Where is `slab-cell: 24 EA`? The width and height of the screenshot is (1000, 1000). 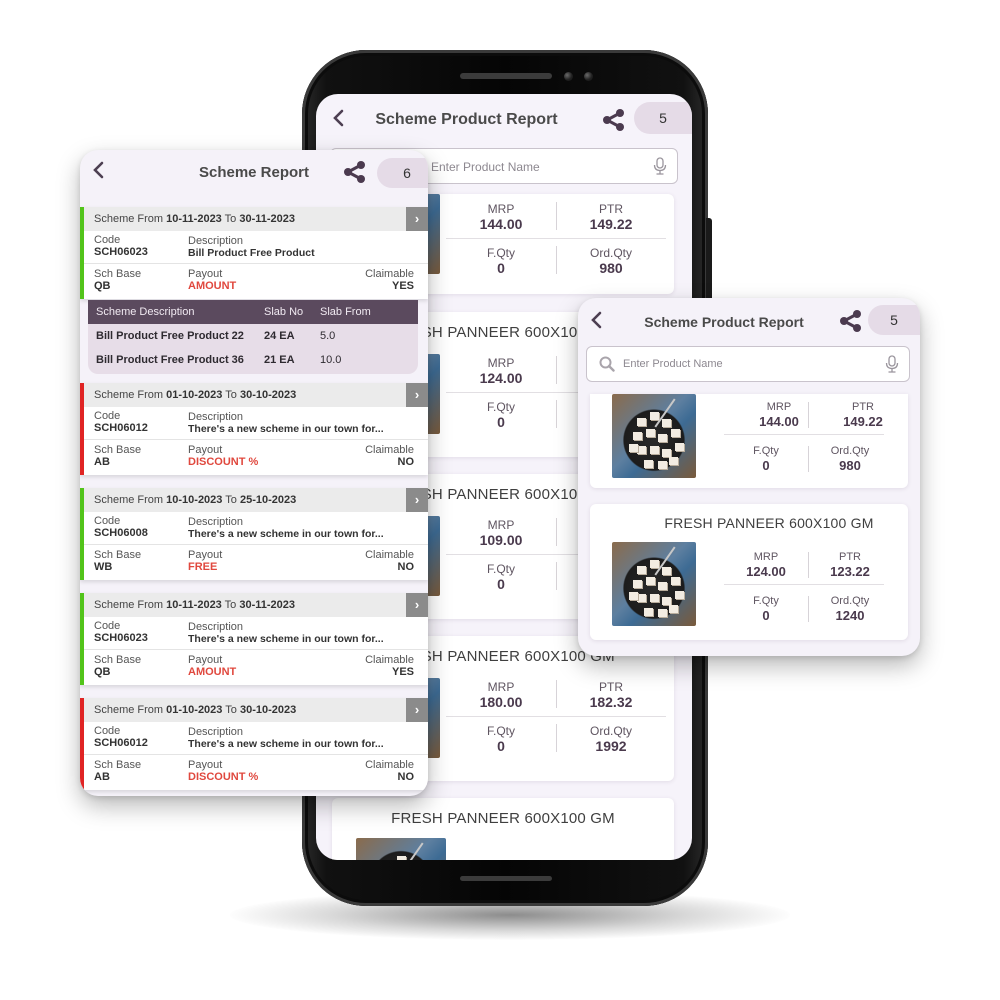 slab-cell: 24 EA is located at coordinates (279, 336).